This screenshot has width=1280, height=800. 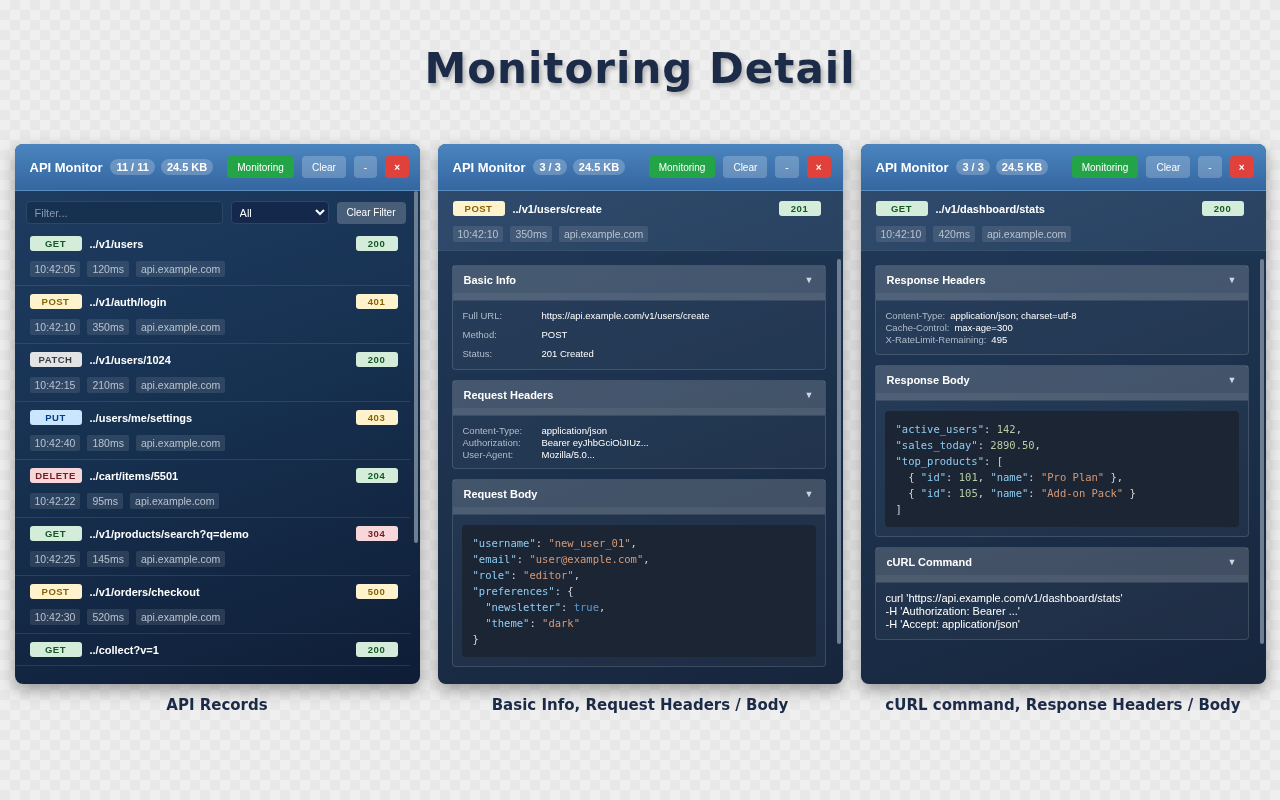 What do you see at coordinates (1061, 383) in the screenshot?
I see `section-header: Response Body ▼` at bounding box center [1061, 383].